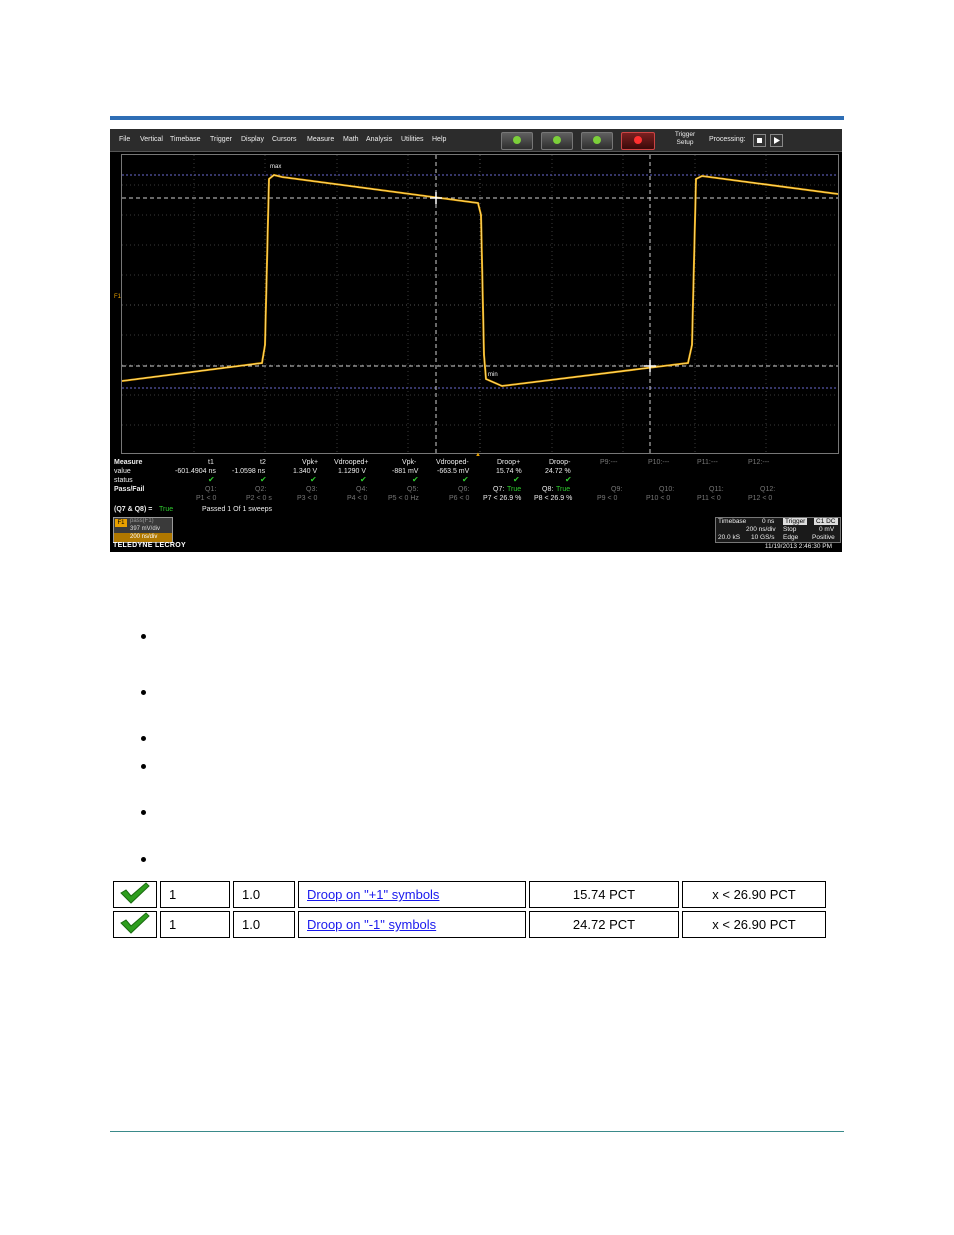 This screenshot has height=1235, width=954. Describe the element at coordinates (502, 498) in the screenshot. I see `p7-condition: P7 < 26.9 %` at that location.